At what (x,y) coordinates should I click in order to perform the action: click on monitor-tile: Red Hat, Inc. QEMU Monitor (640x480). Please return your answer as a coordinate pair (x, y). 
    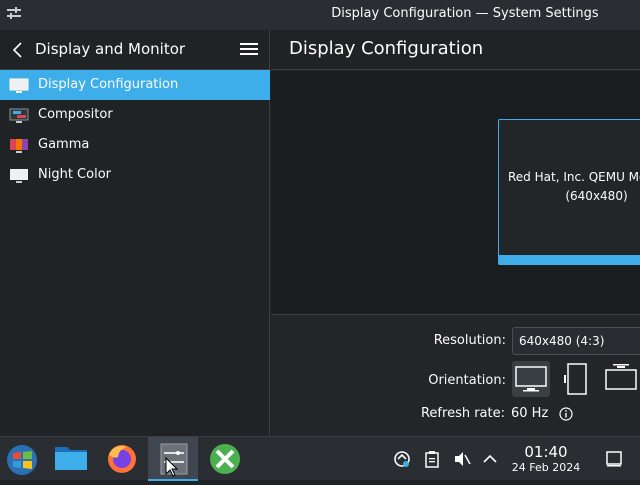
    Looking at the image, I should click on (569, 192).